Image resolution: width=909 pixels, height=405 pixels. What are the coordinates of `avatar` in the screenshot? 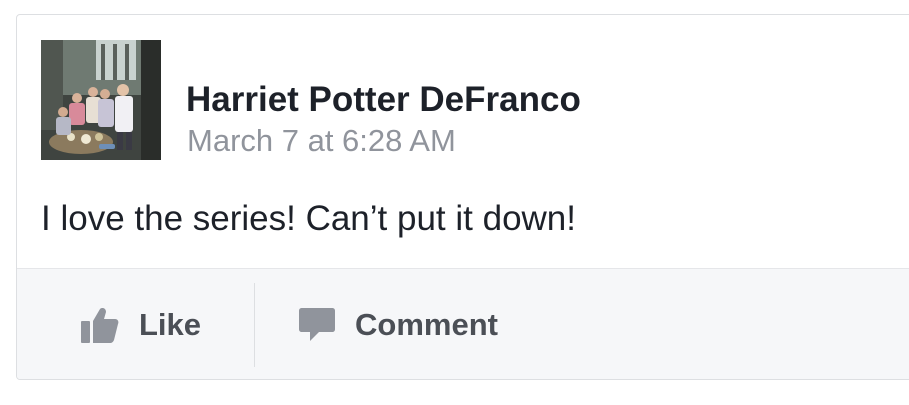 It's located at (101, 100).